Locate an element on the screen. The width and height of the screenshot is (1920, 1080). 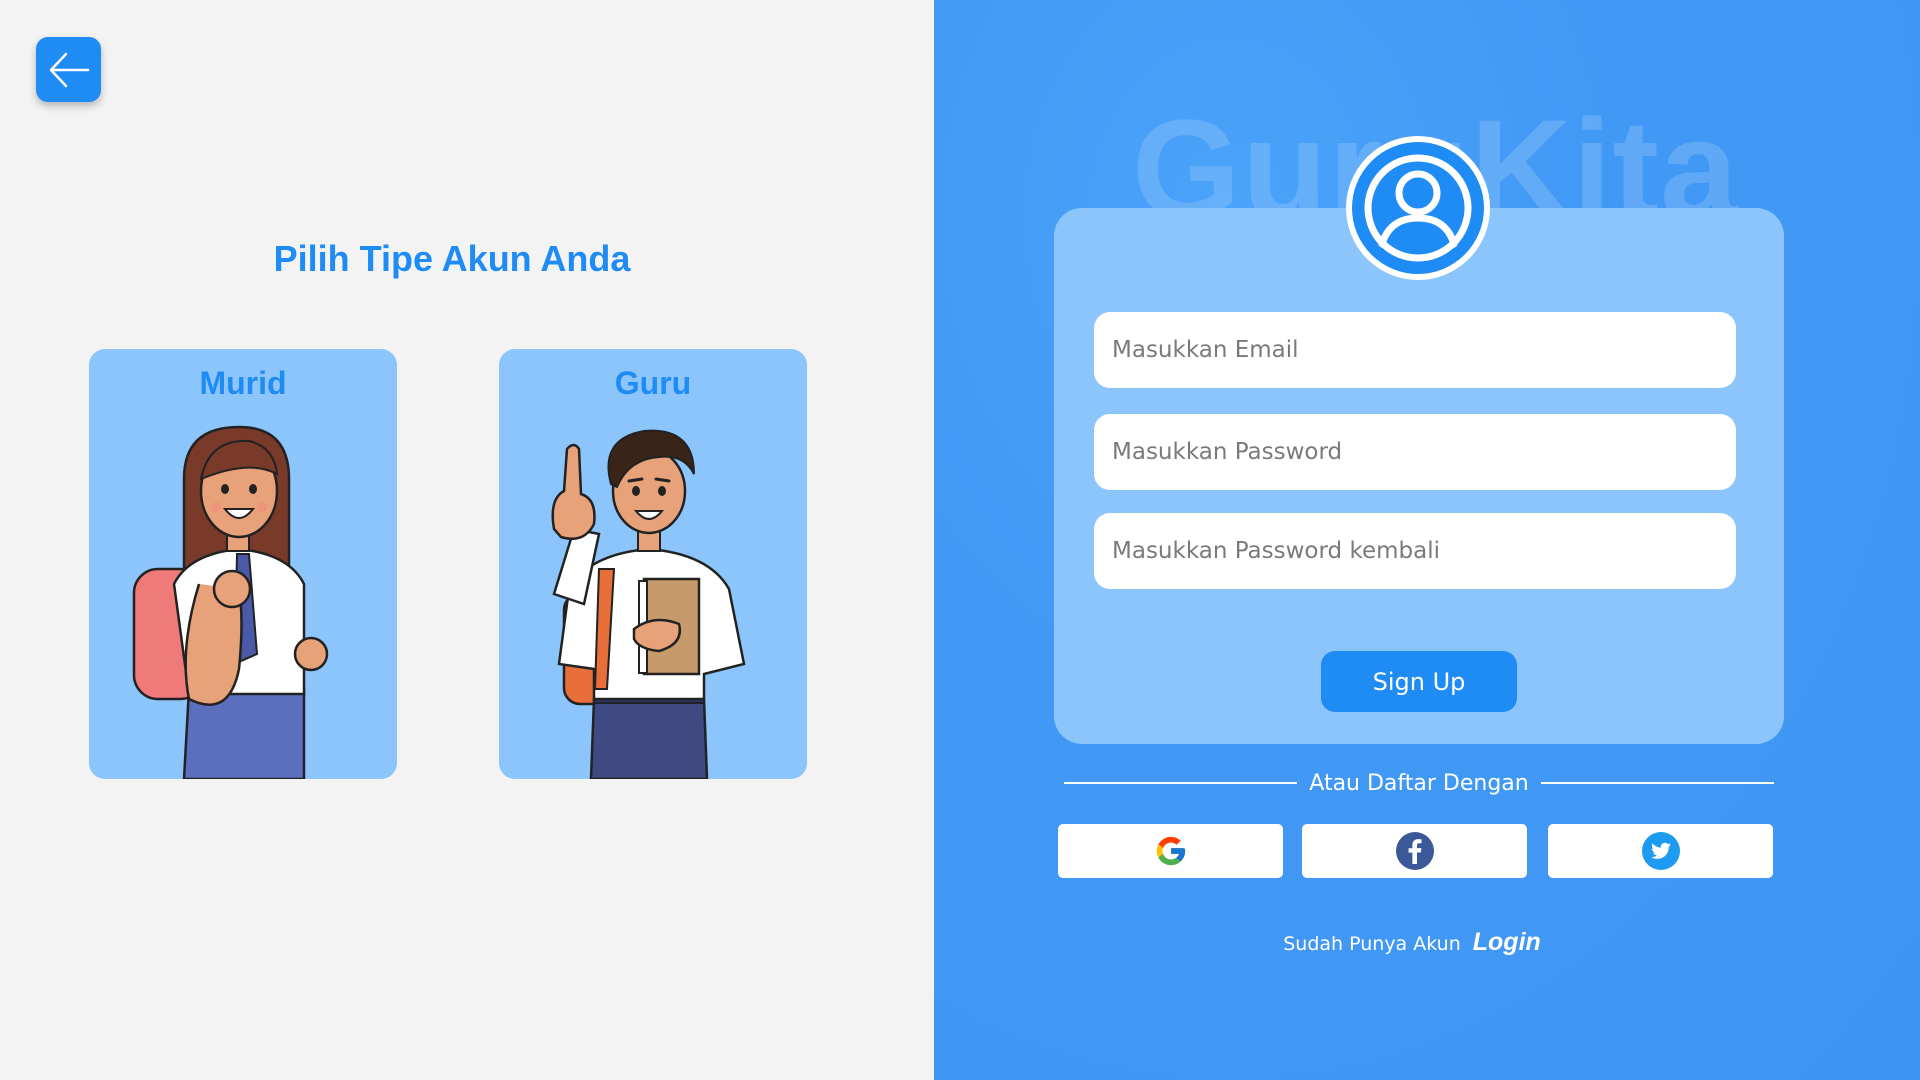
user-avatar-icon is located at coordinates (1418, 208).